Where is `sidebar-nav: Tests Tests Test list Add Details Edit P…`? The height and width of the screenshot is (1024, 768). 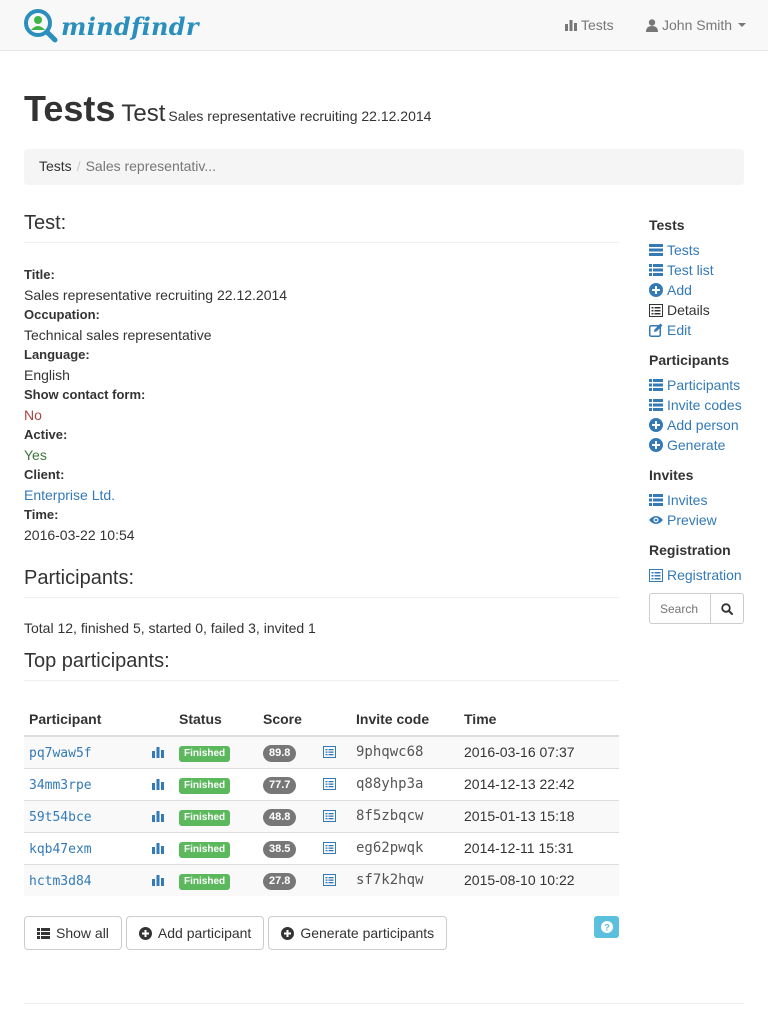 sidebar-nav: Tests Tests Test list Add Details Edit P… is located at coordinates (697, 426).